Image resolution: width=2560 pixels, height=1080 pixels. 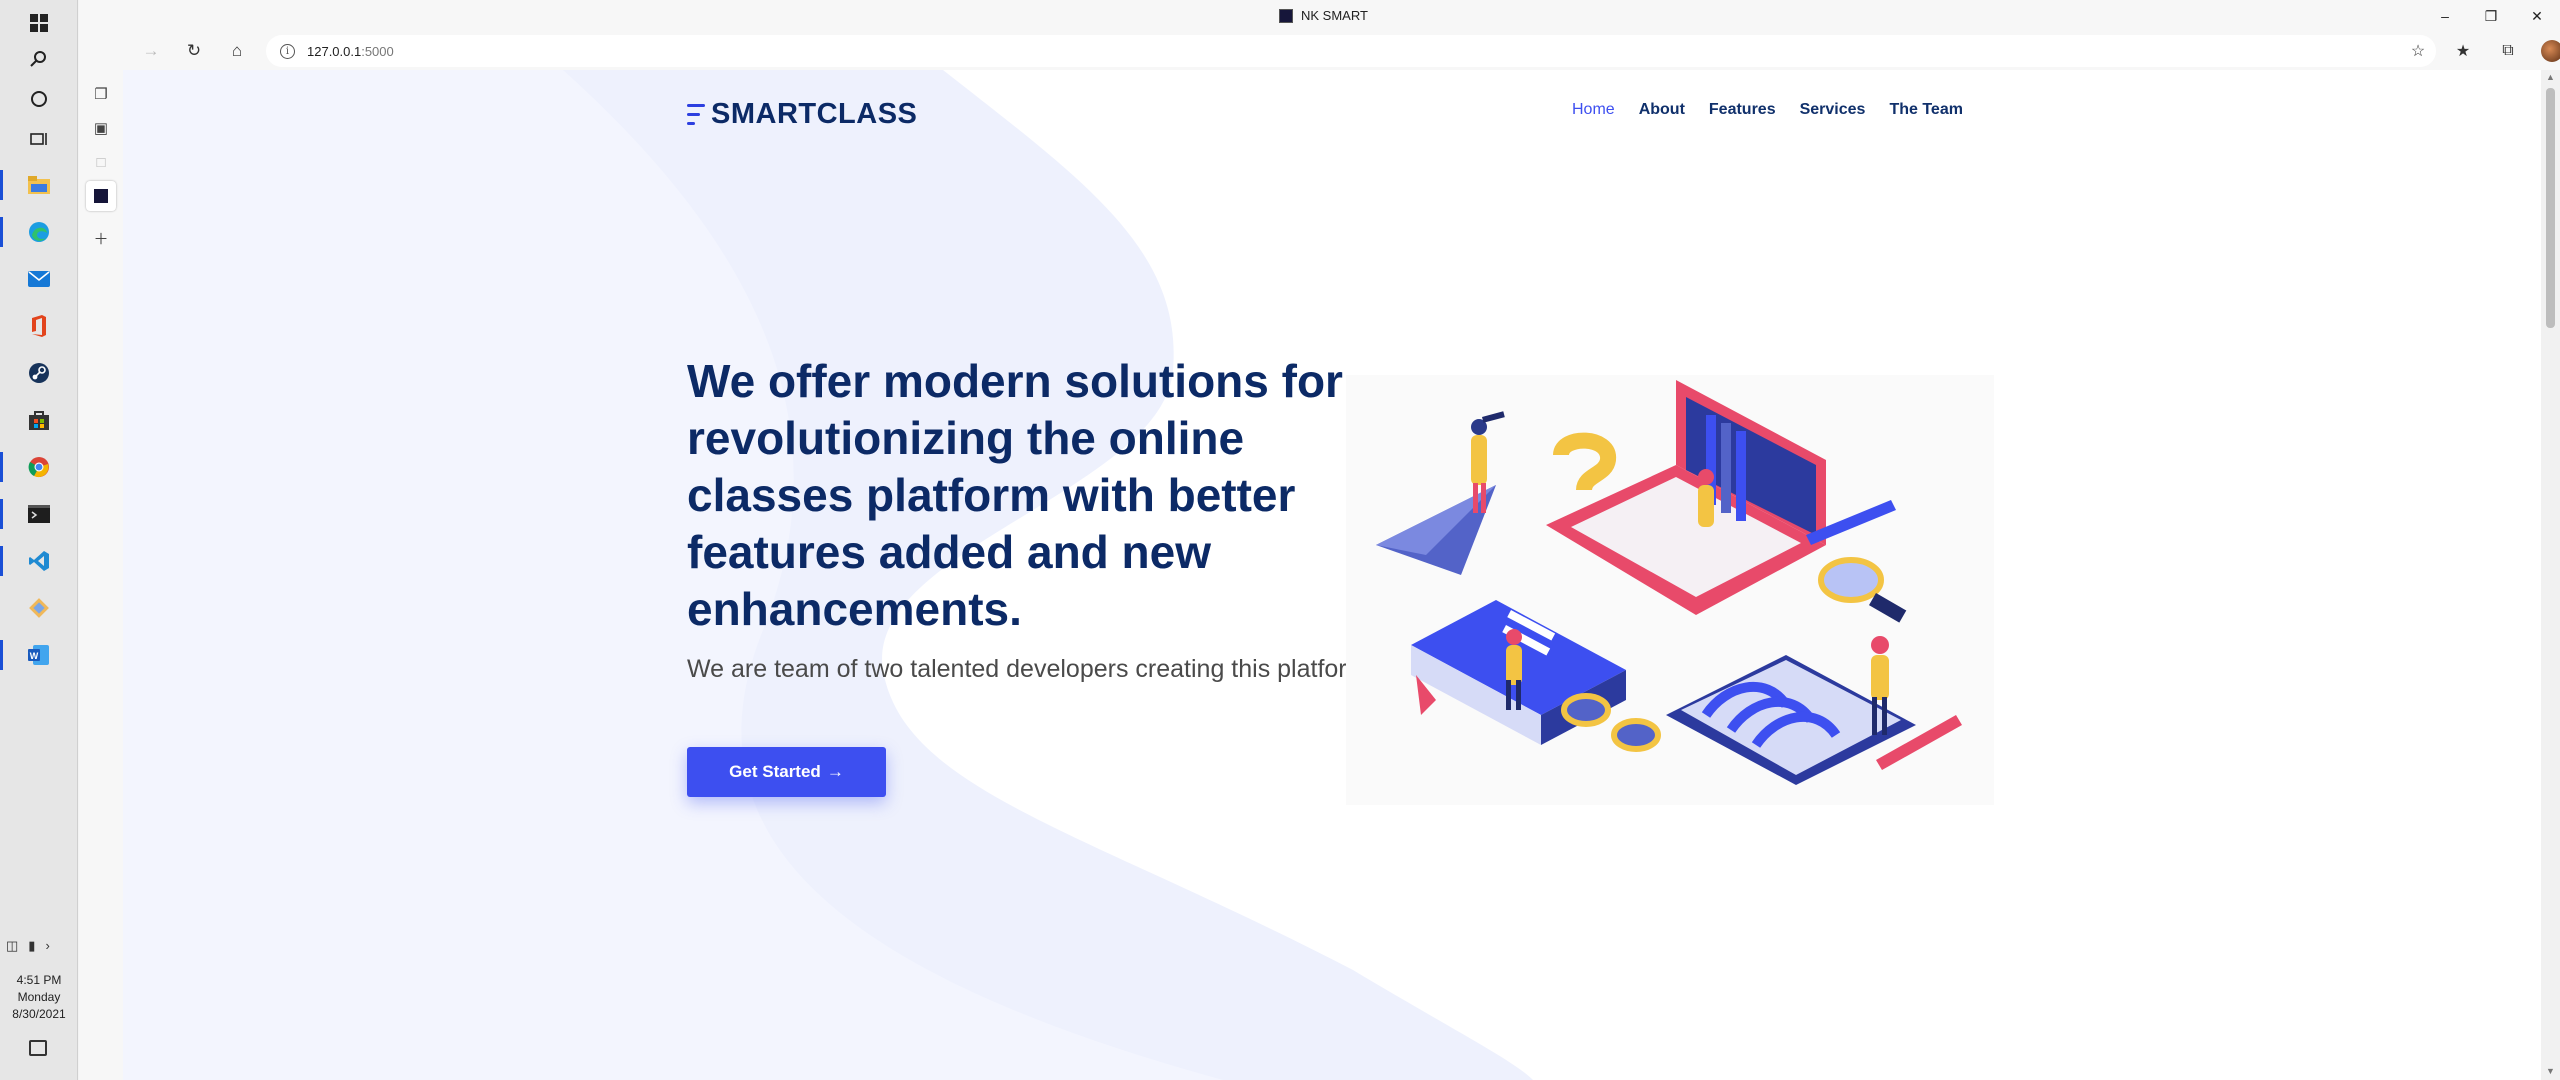 I want to click on get-started-button: Get Started →, so click(x=786, y=772).